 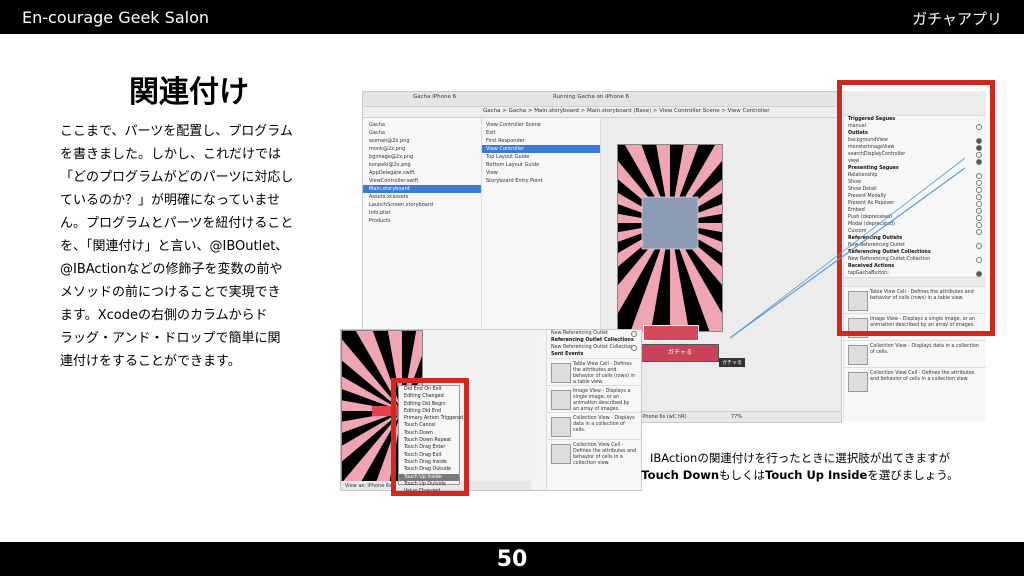 I want to click on connection-label: New Referencing Outlet, so click(x=579, y=333).